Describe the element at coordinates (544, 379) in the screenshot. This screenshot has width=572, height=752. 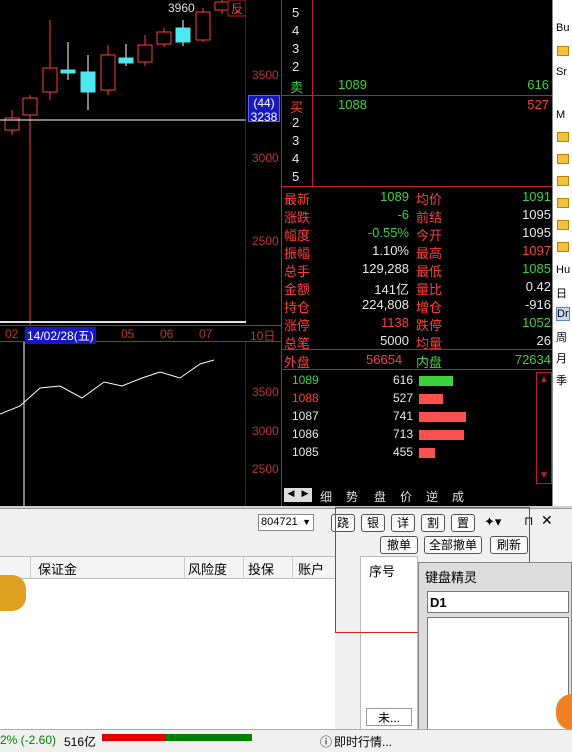
I see `scroll-up-icon: ▲` at that location.